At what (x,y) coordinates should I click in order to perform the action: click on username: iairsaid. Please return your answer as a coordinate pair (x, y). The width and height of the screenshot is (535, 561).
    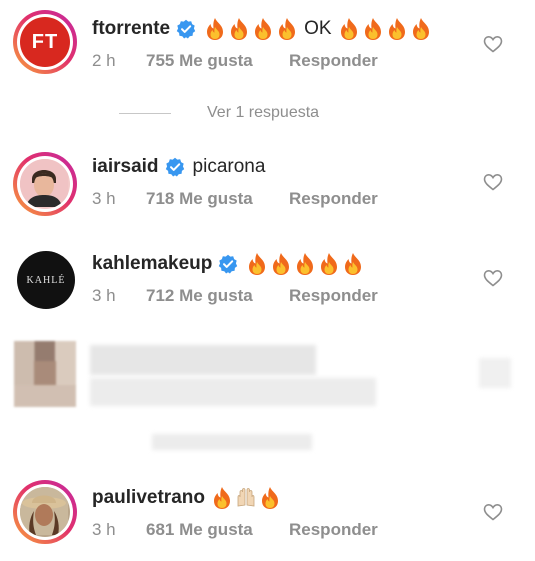
    Looking at the image, I should click on (125, 167).